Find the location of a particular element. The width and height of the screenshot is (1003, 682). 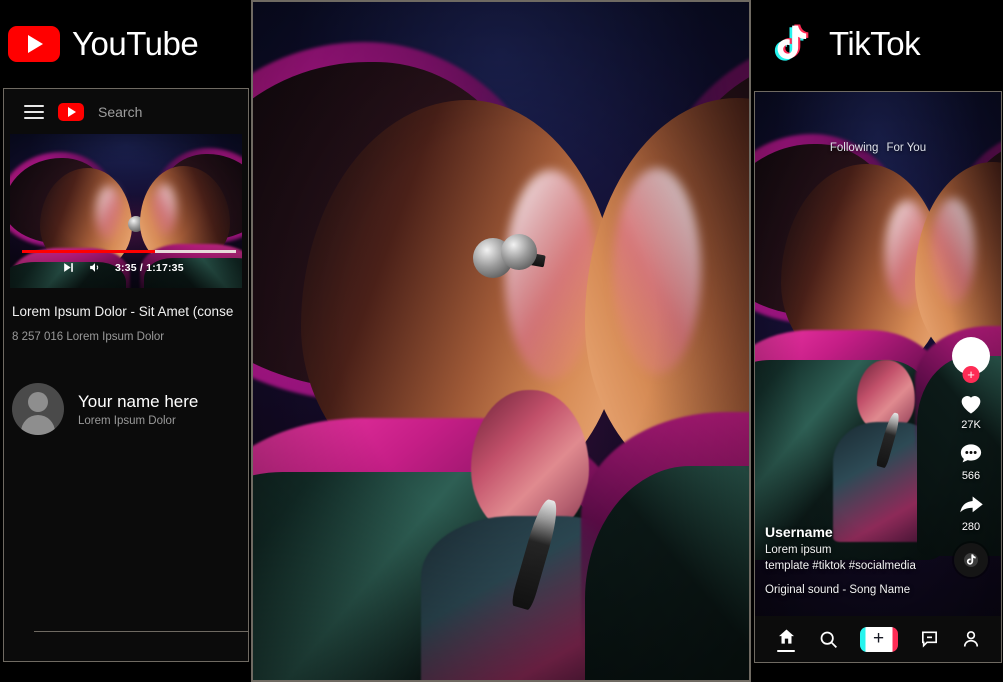

tiktok-username: Username is located at coordinates (857, 532).